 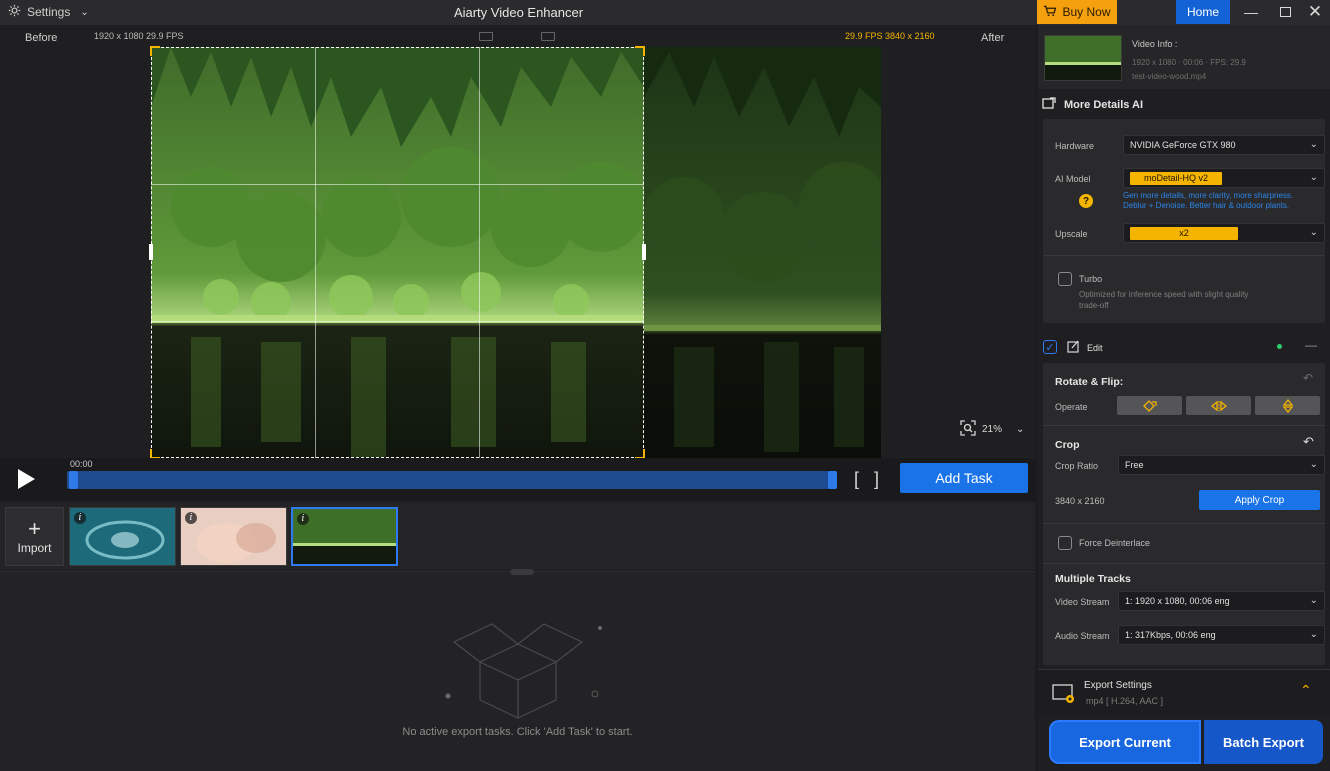 I want to click on flip-horizontal-icon, so click(x=1218, y=405).